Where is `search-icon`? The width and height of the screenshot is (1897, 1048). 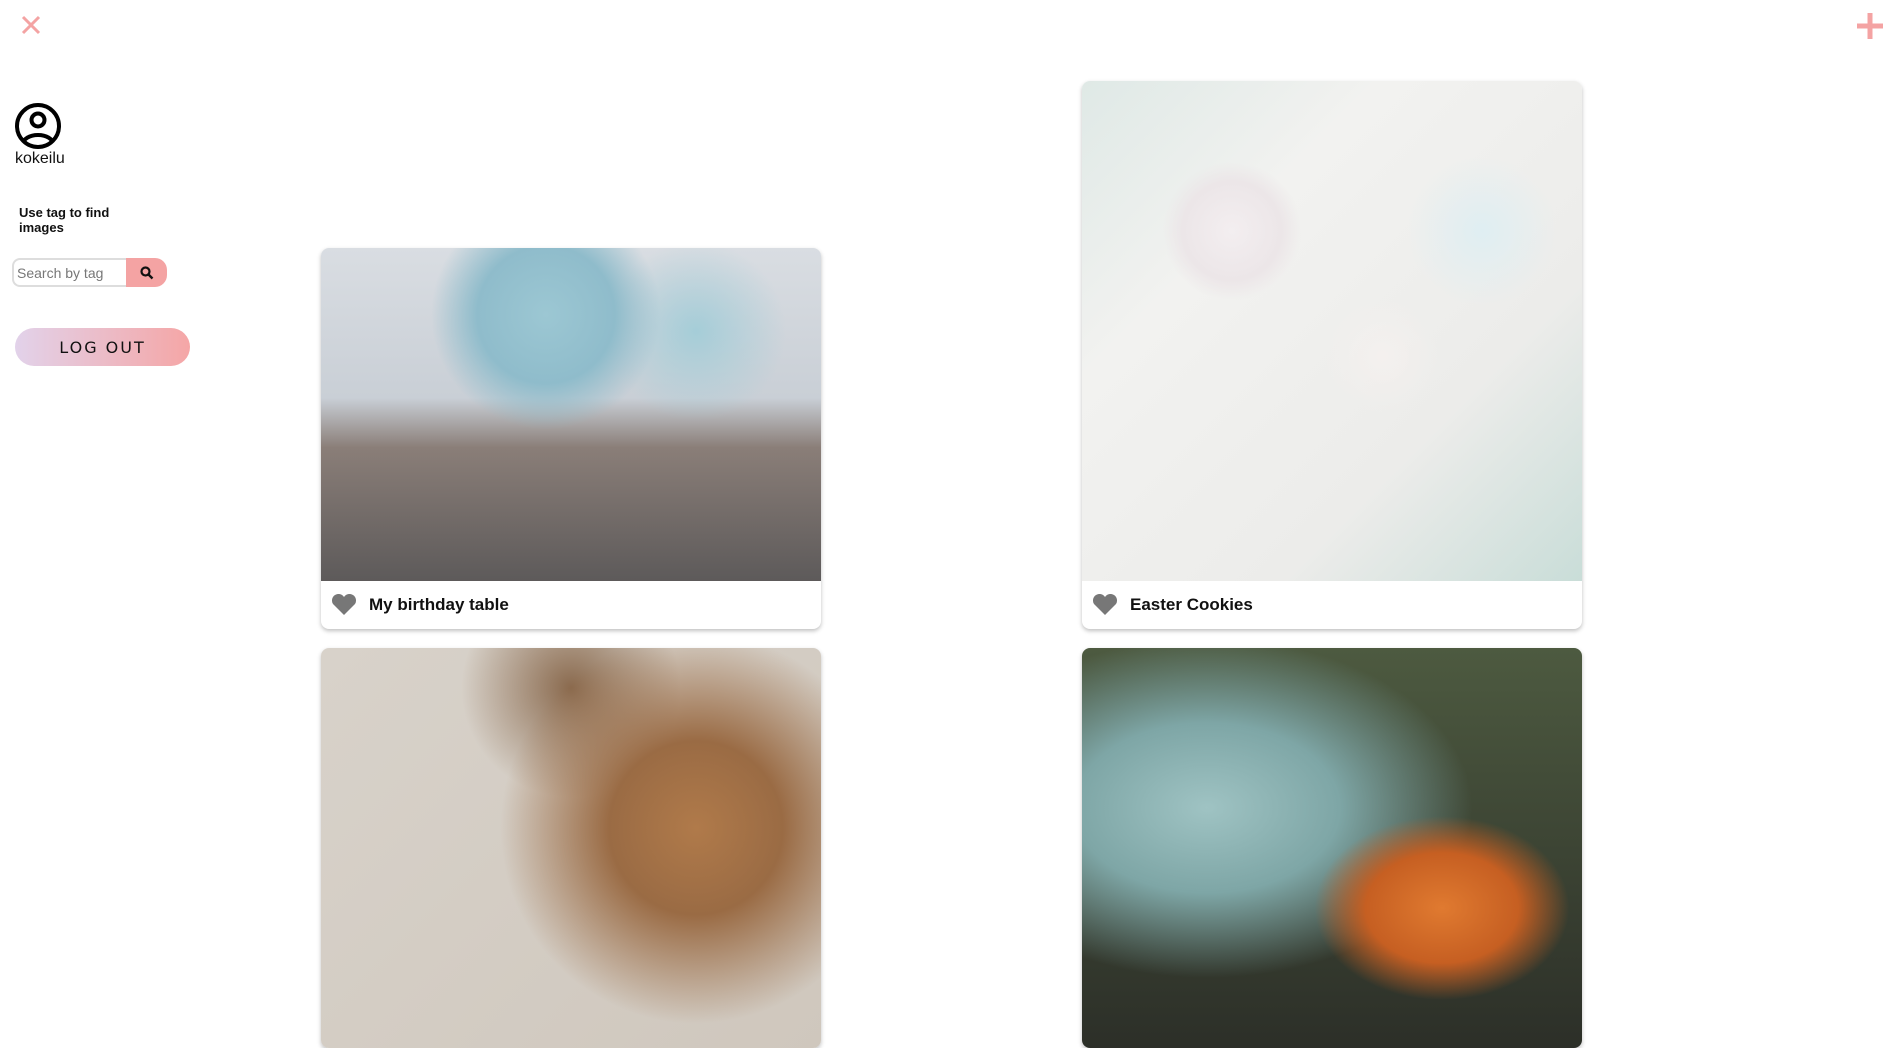 search-icon is located at coordinates (146, 272).